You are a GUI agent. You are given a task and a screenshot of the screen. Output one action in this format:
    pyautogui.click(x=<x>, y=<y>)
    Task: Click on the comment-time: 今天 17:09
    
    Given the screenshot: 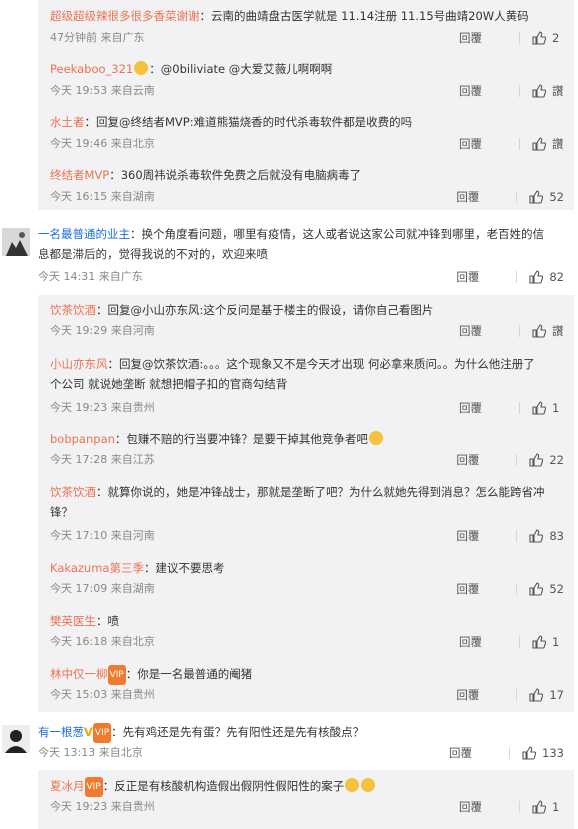 What is the action you would take?
    pyautogui.click(x=79, y=588)
    